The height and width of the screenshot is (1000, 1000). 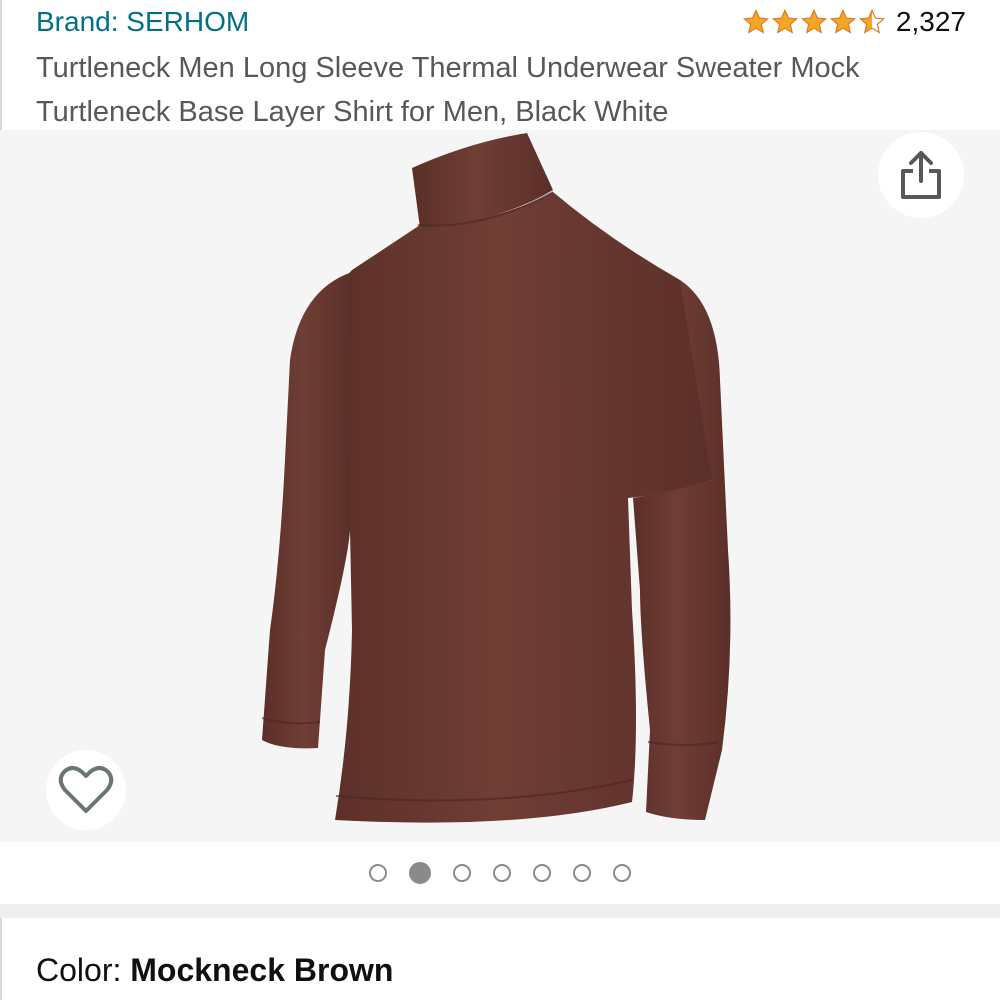 I want to click on heart-outline-icon, so click(x=86, y=789).